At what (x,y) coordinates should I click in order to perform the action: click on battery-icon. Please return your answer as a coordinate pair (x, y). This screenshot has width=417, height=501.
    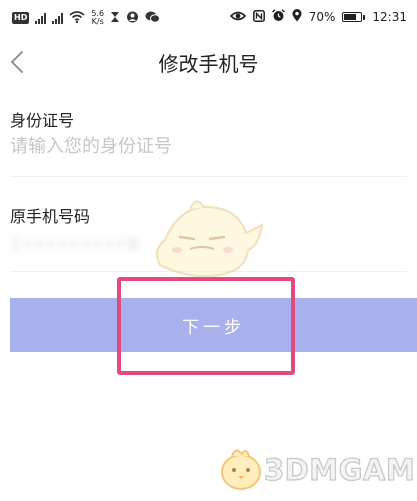
    Looking at the image, I should click on (354, 17).